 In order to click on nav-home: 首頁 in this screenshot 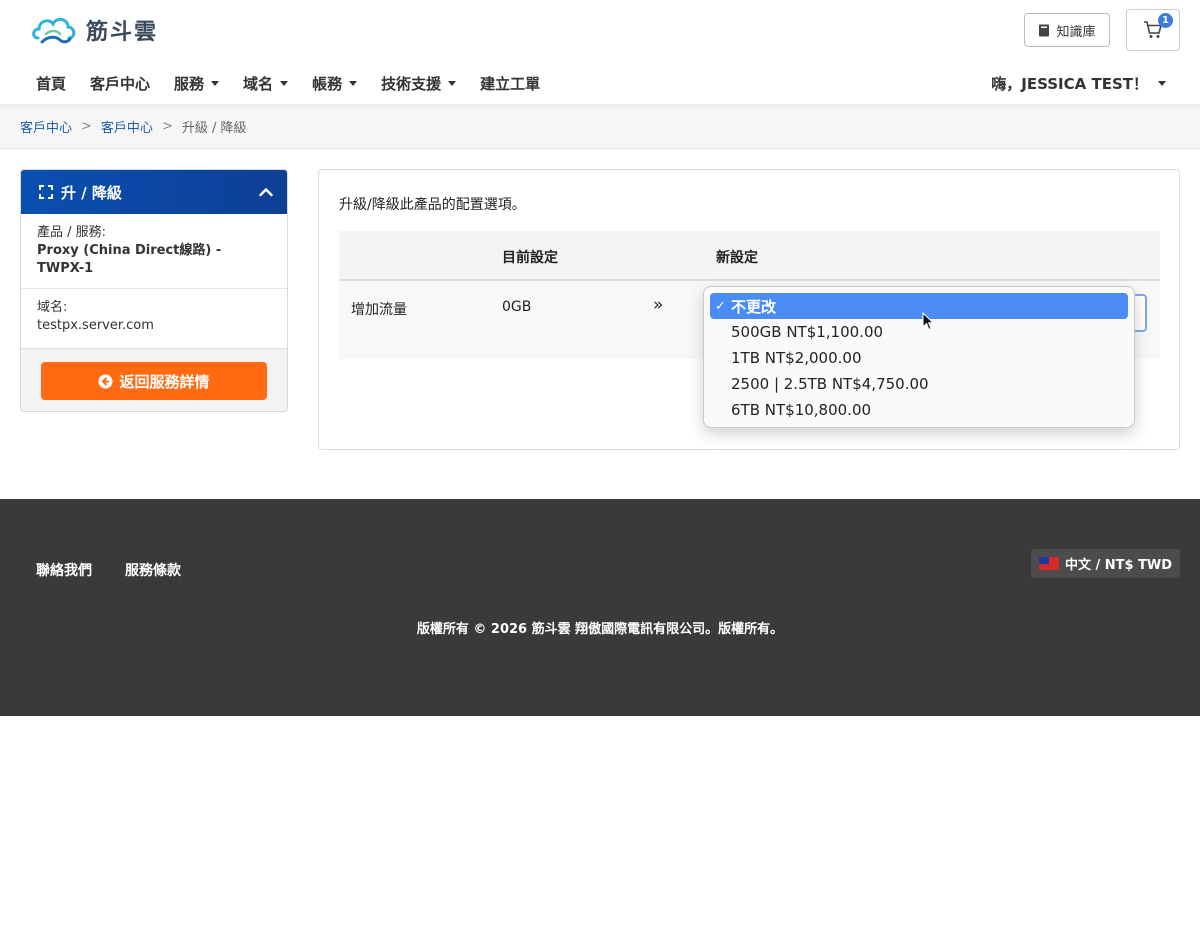, I will do `click(51, 83)`.